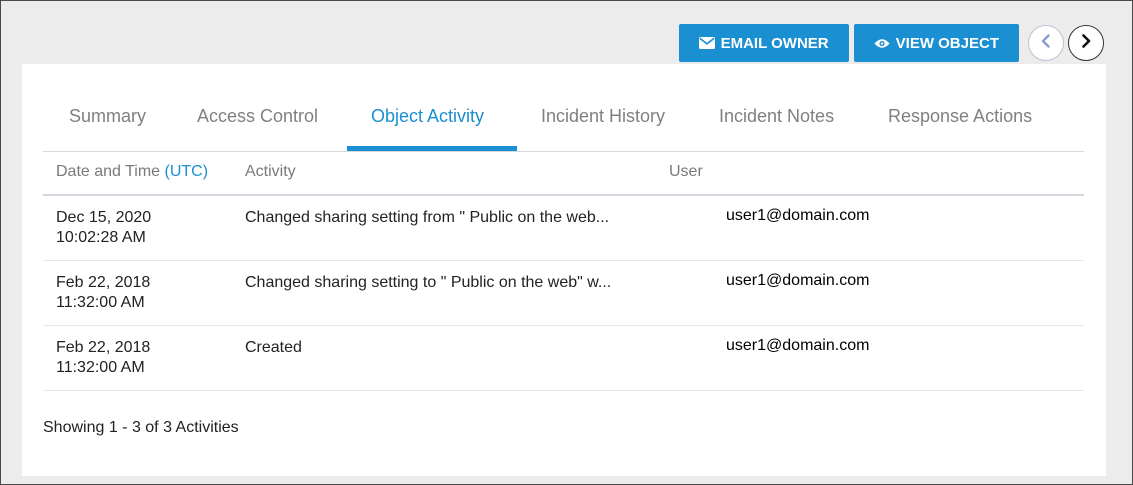  What do you see at coordinates (947, 43) in the screenshot?
I see `view-object-label: VIEW OBJECT` at bounding box center [947, 43].